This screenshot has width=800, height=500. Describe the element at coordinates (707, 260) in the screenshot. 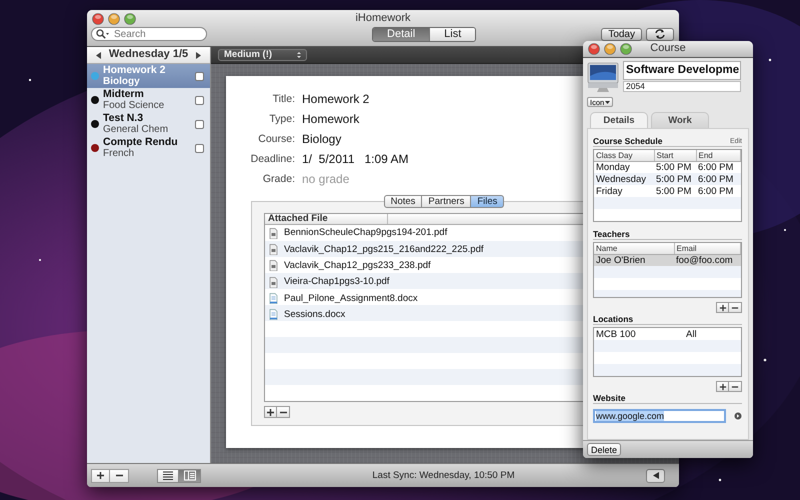

I see `table-cell: foo@foo.com` at that location.